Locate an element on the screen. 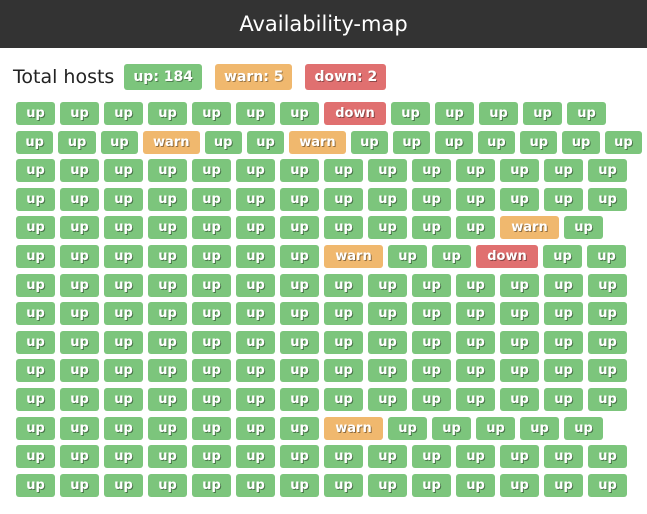  host-status-down: down is located at coordinates (507, 256).